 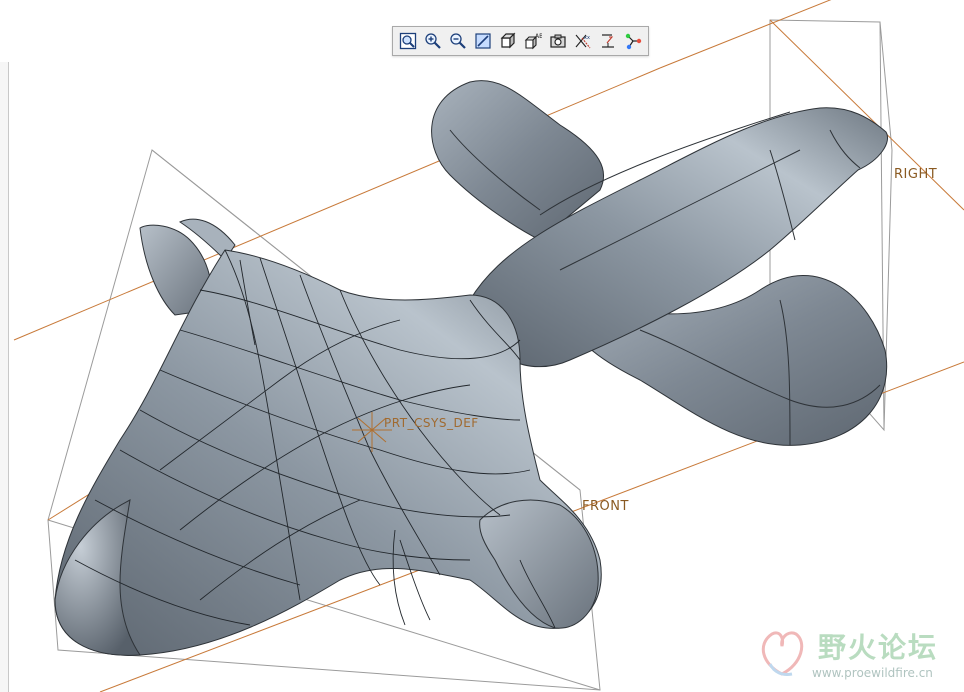 I want to click on datum-planes-icon: xx, so click(x=583, y=41).